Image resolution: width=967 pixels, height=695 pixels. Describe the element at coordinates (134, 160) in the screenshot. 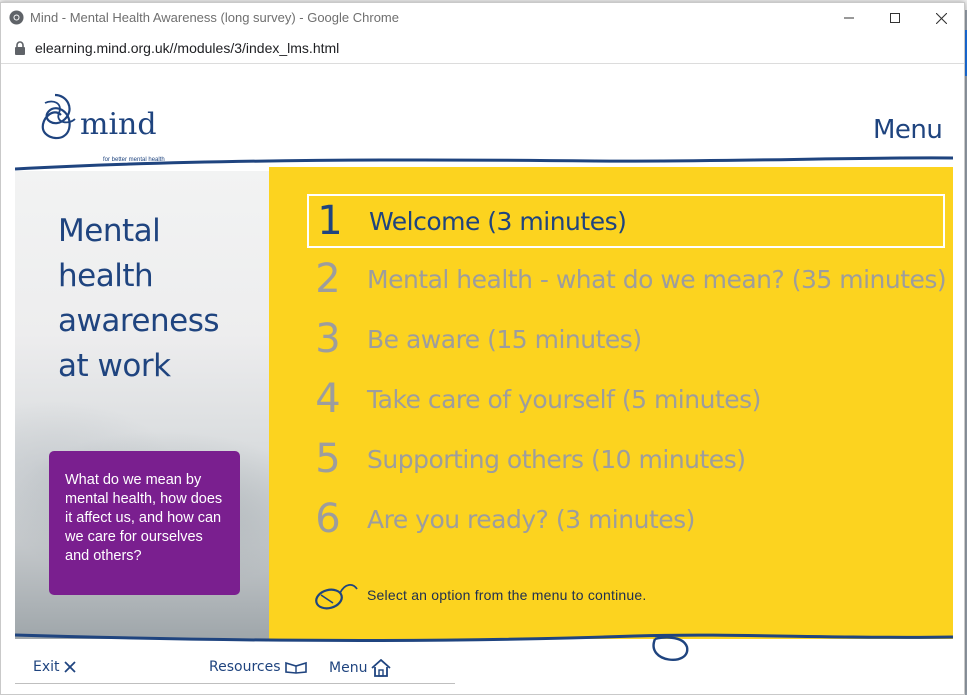

I see `logo-tagline: for better mental health` at that location.